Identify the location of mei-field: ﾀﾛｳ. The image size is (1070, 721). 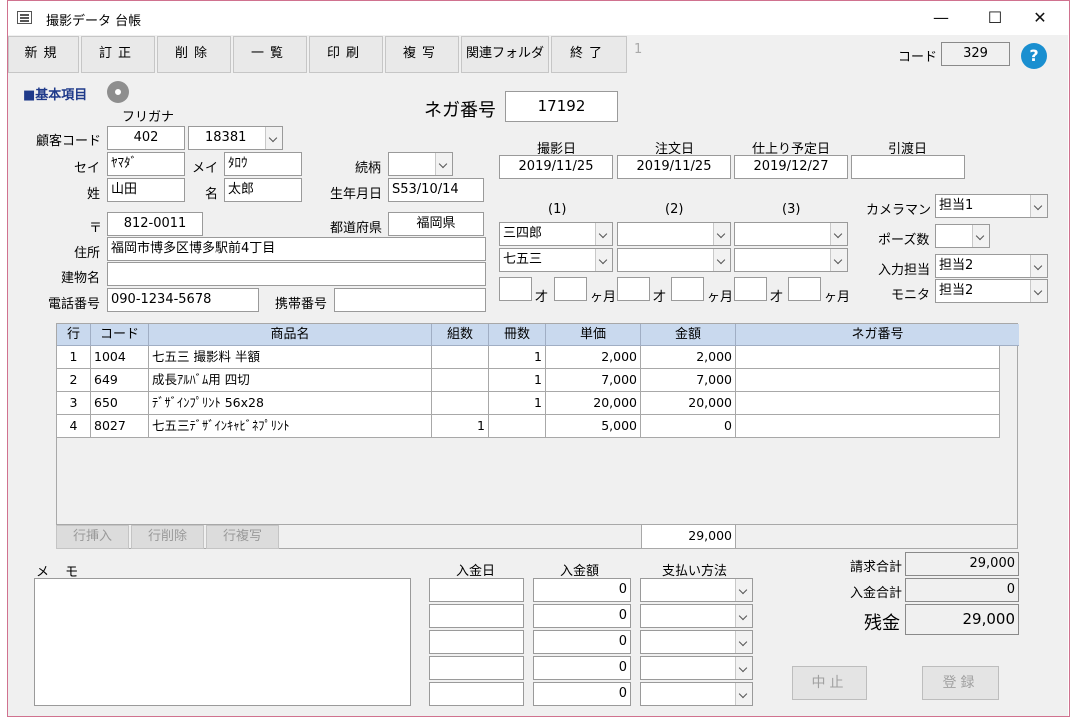
(263, 164).